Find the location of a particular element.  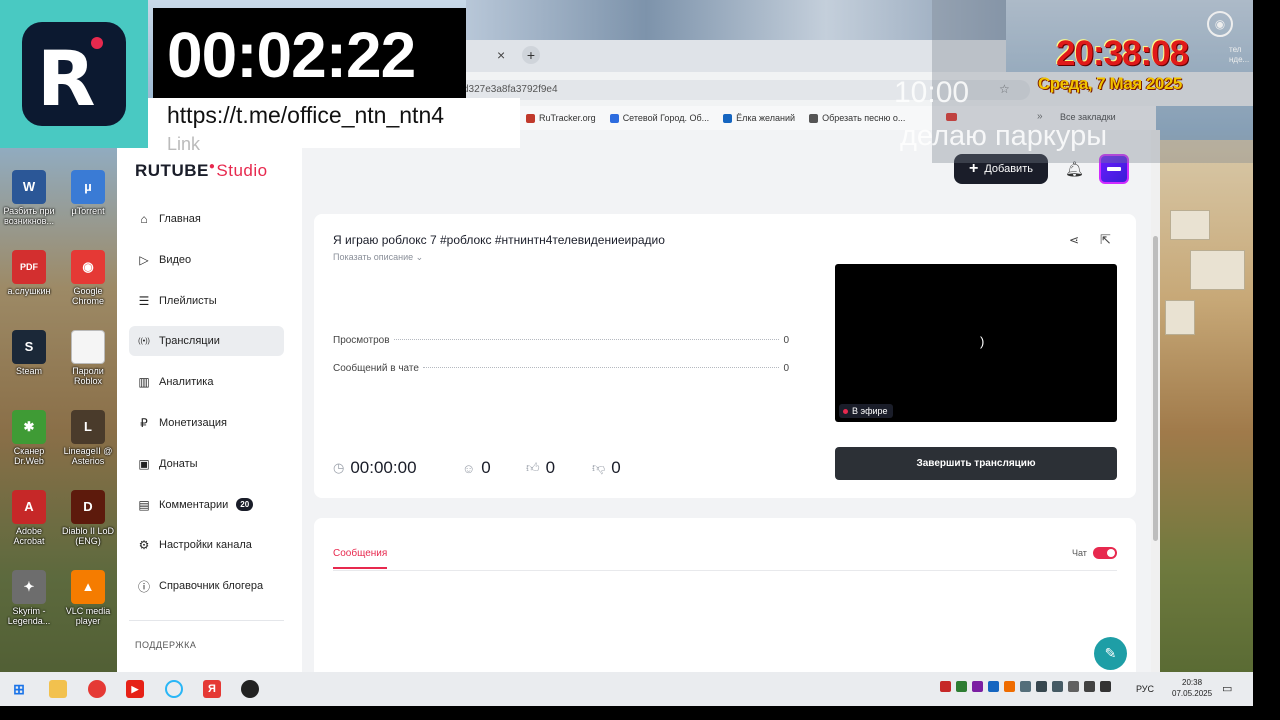

desktop-icon: ▲ VLC media player is located at coordinates (88, 598).